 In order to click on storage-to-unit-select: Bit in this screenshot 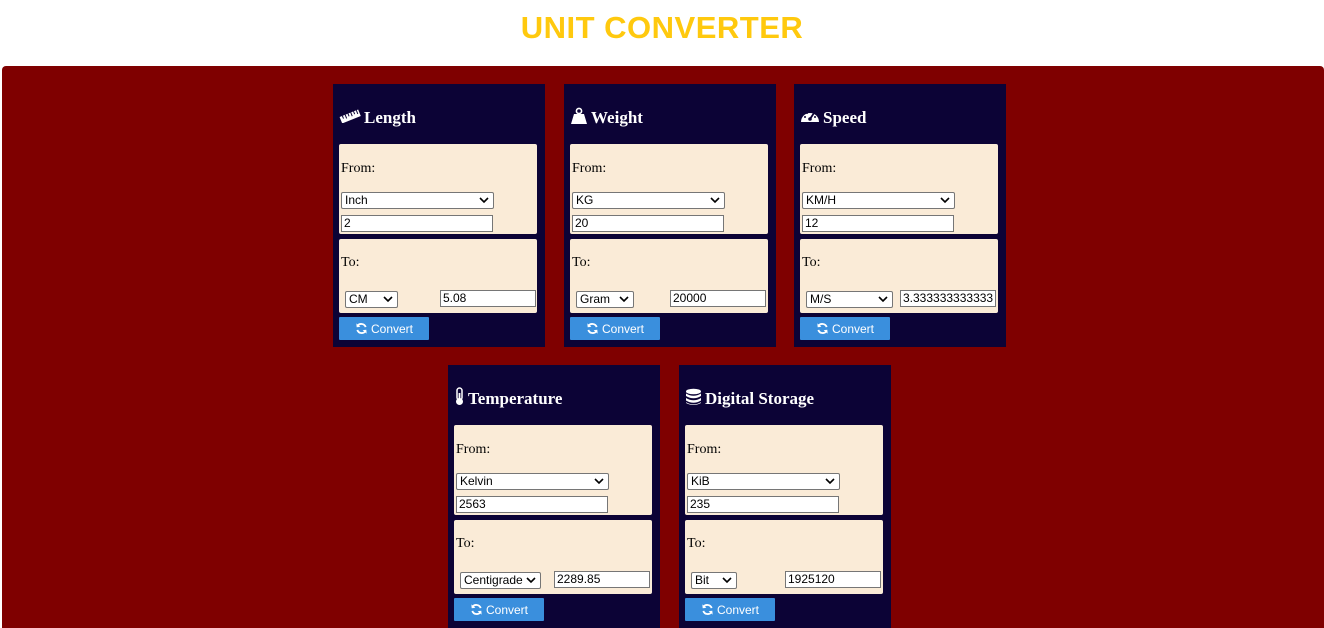, I will do `click(714, 580)`.